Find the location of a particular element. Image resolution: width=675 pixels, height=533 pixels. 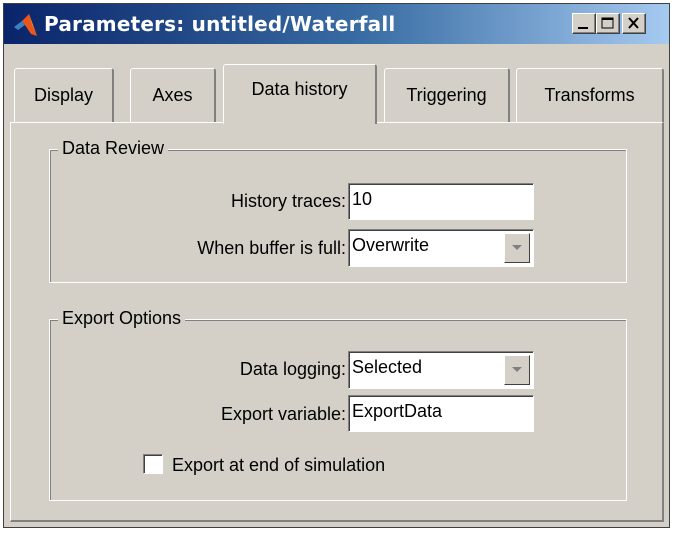

tab-data-history: Data history is located at coordinates (300, 94).